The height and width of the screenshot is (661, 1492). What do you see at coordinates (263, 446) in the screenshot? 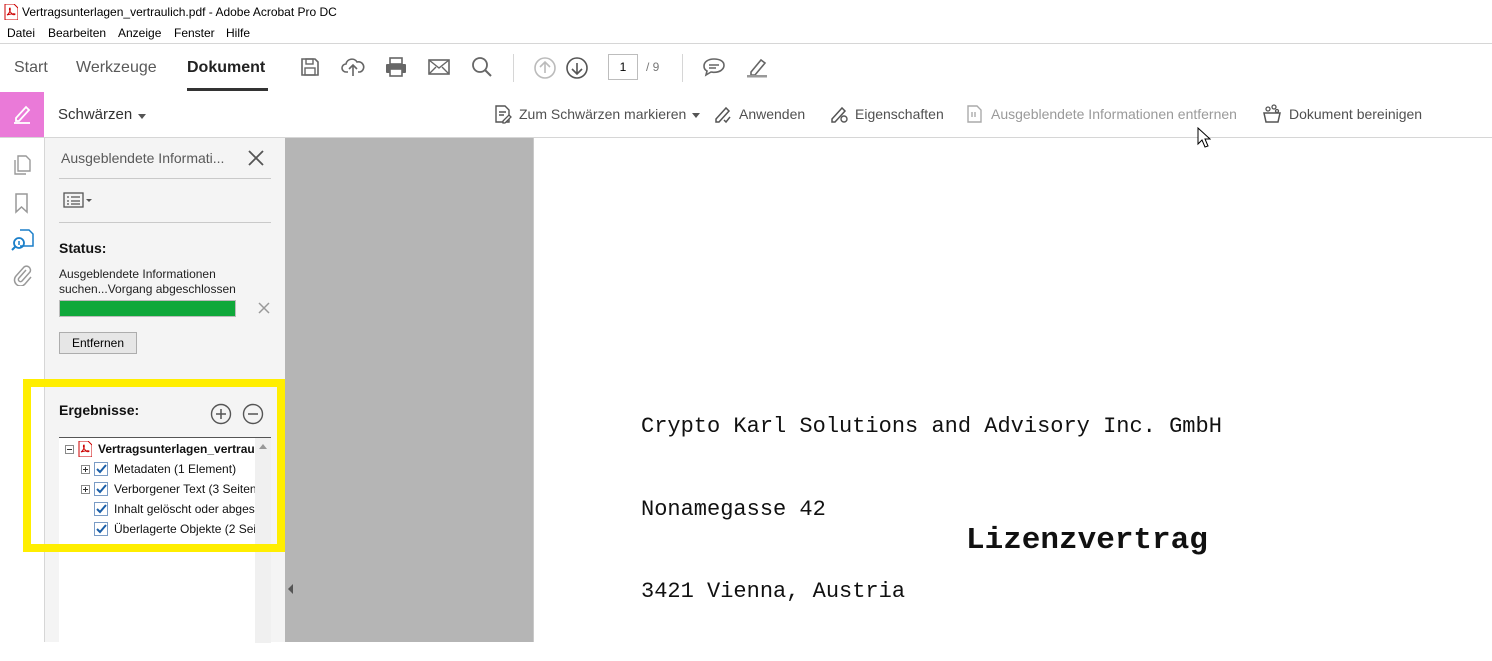
I see `scroll-up-arrow-icon` at bounding box center [263, 446].